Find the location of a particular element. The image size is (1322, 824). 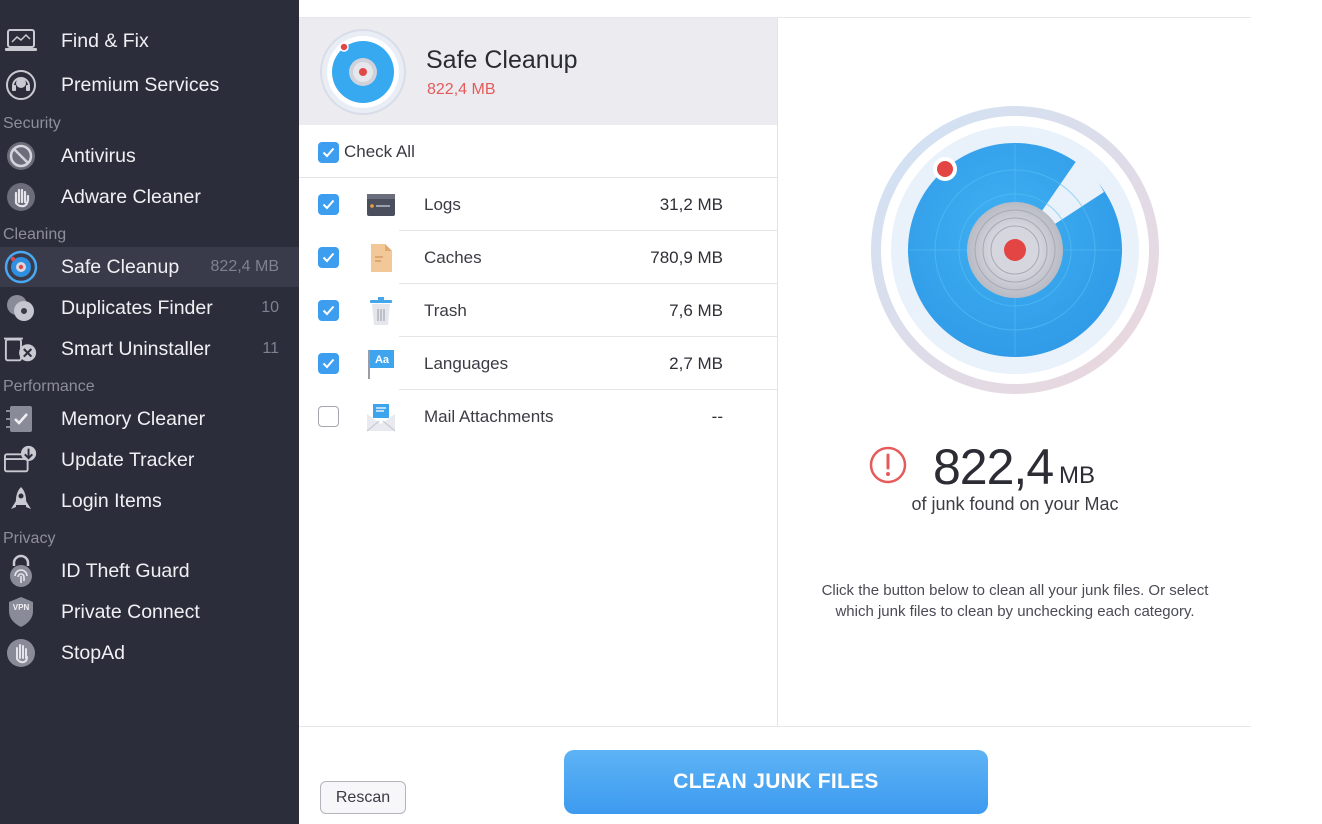

category-name: Logs is located at coordinates (442, 204).